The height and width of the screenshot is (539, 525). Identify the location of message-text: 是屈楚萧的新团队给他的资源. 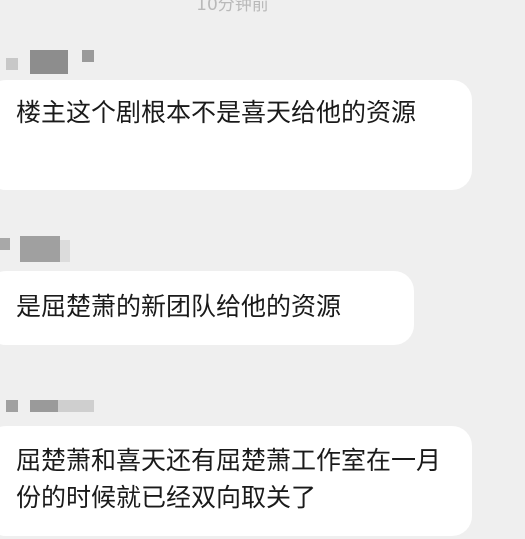
(179, 306).